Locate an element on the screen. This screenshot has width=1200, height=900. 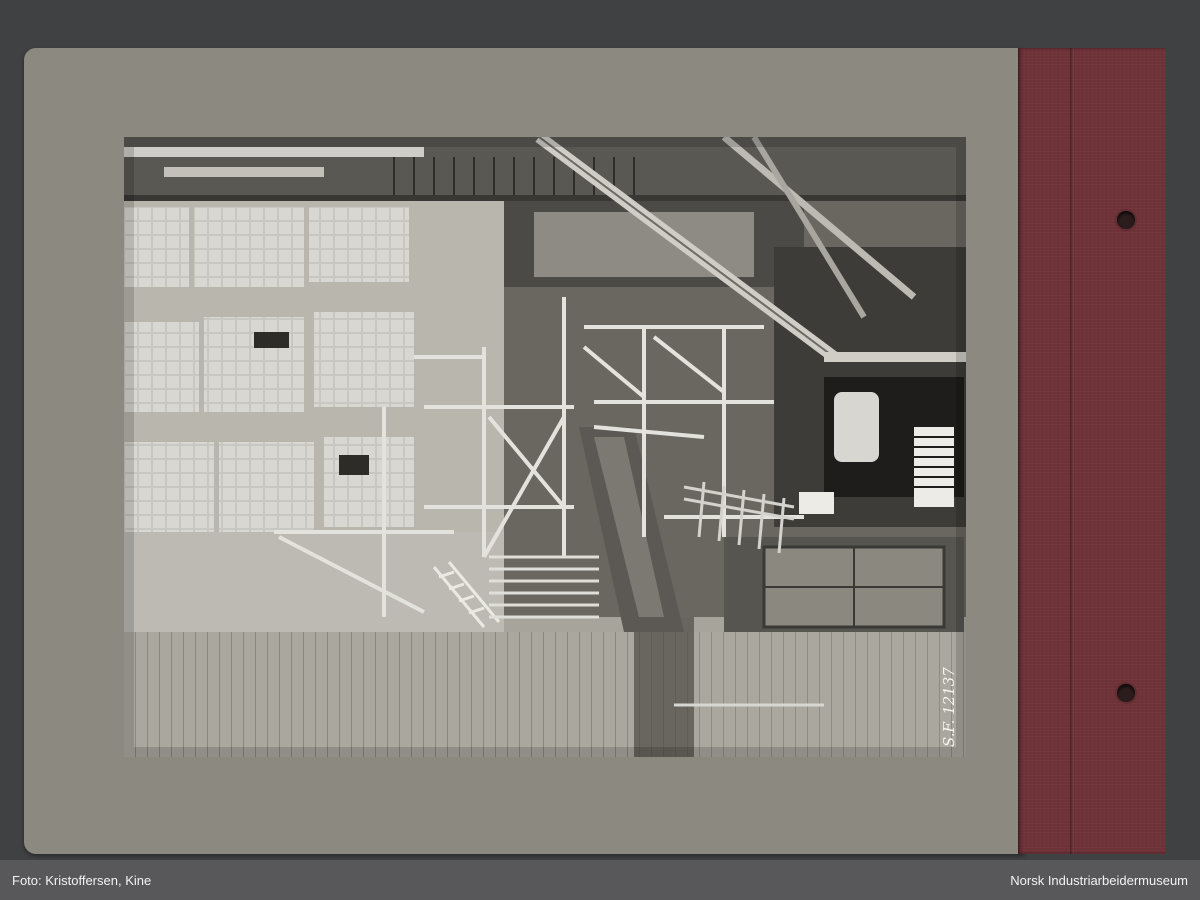
wooden-floor-right is located at coordinates (815, 694).